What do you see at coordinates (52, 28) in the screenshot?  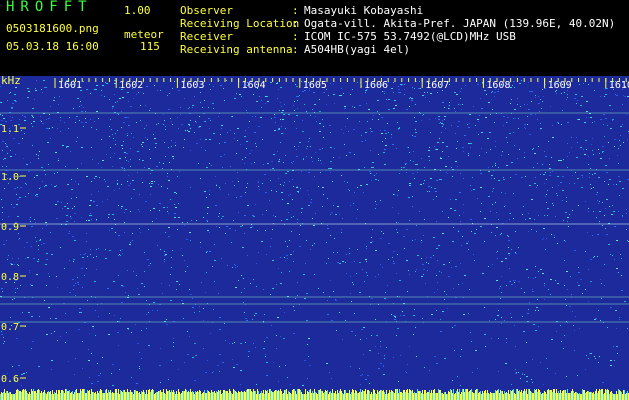 I see `file-name: 0503181600.png` at bounding box center [52, 28].